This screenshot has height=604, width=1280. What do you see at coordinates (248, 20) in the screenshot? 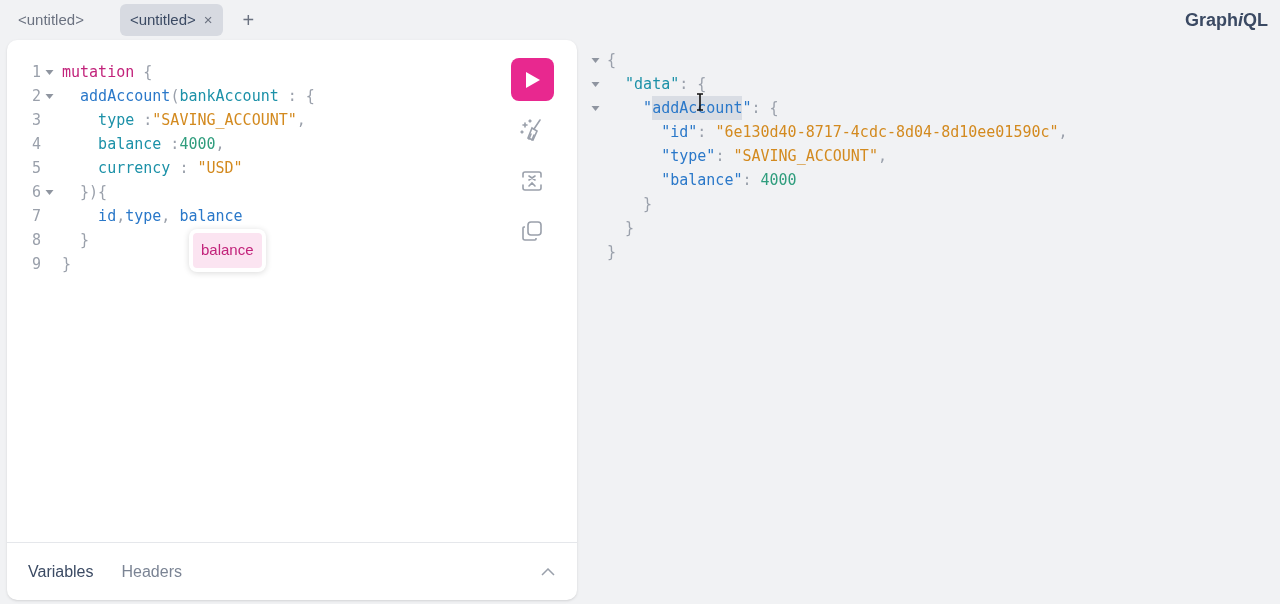
I see `add-tab-button: +` at bounding box center [248, 20].